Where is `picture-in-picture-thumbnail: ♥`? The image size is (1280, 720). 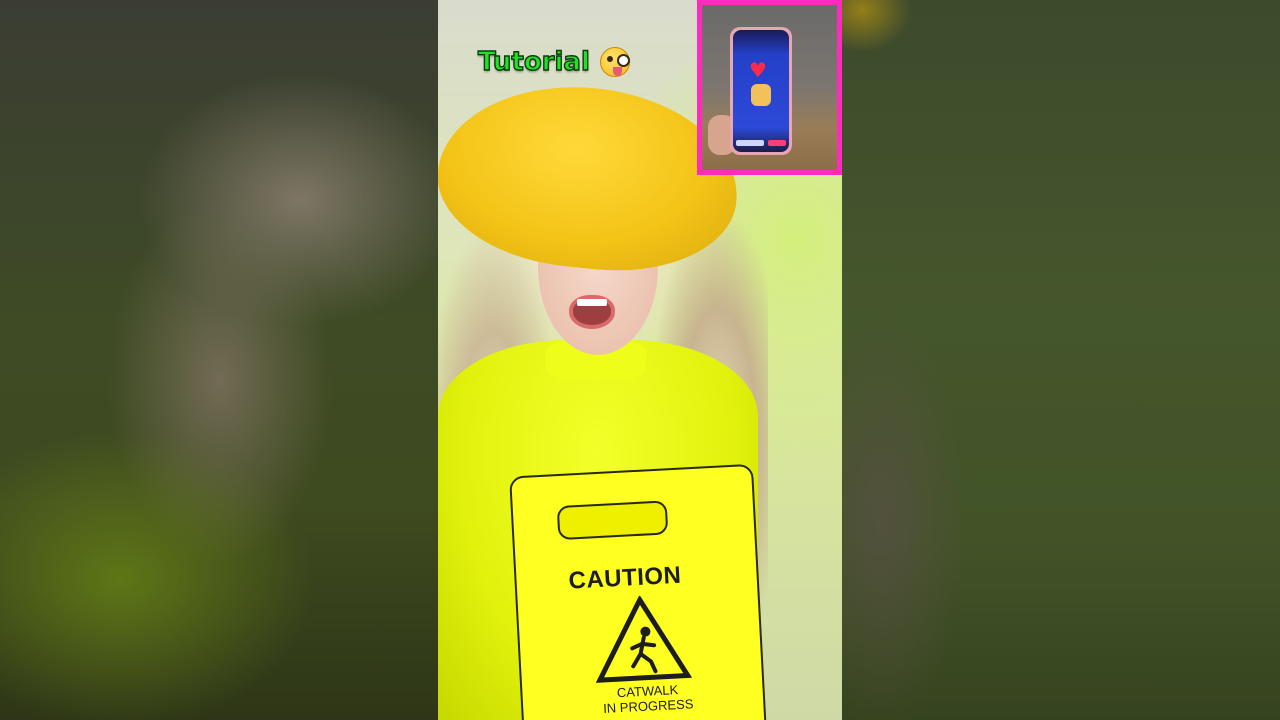 picture-in-picture-thumbnail: ♥ is located at coordinates (769, 87).